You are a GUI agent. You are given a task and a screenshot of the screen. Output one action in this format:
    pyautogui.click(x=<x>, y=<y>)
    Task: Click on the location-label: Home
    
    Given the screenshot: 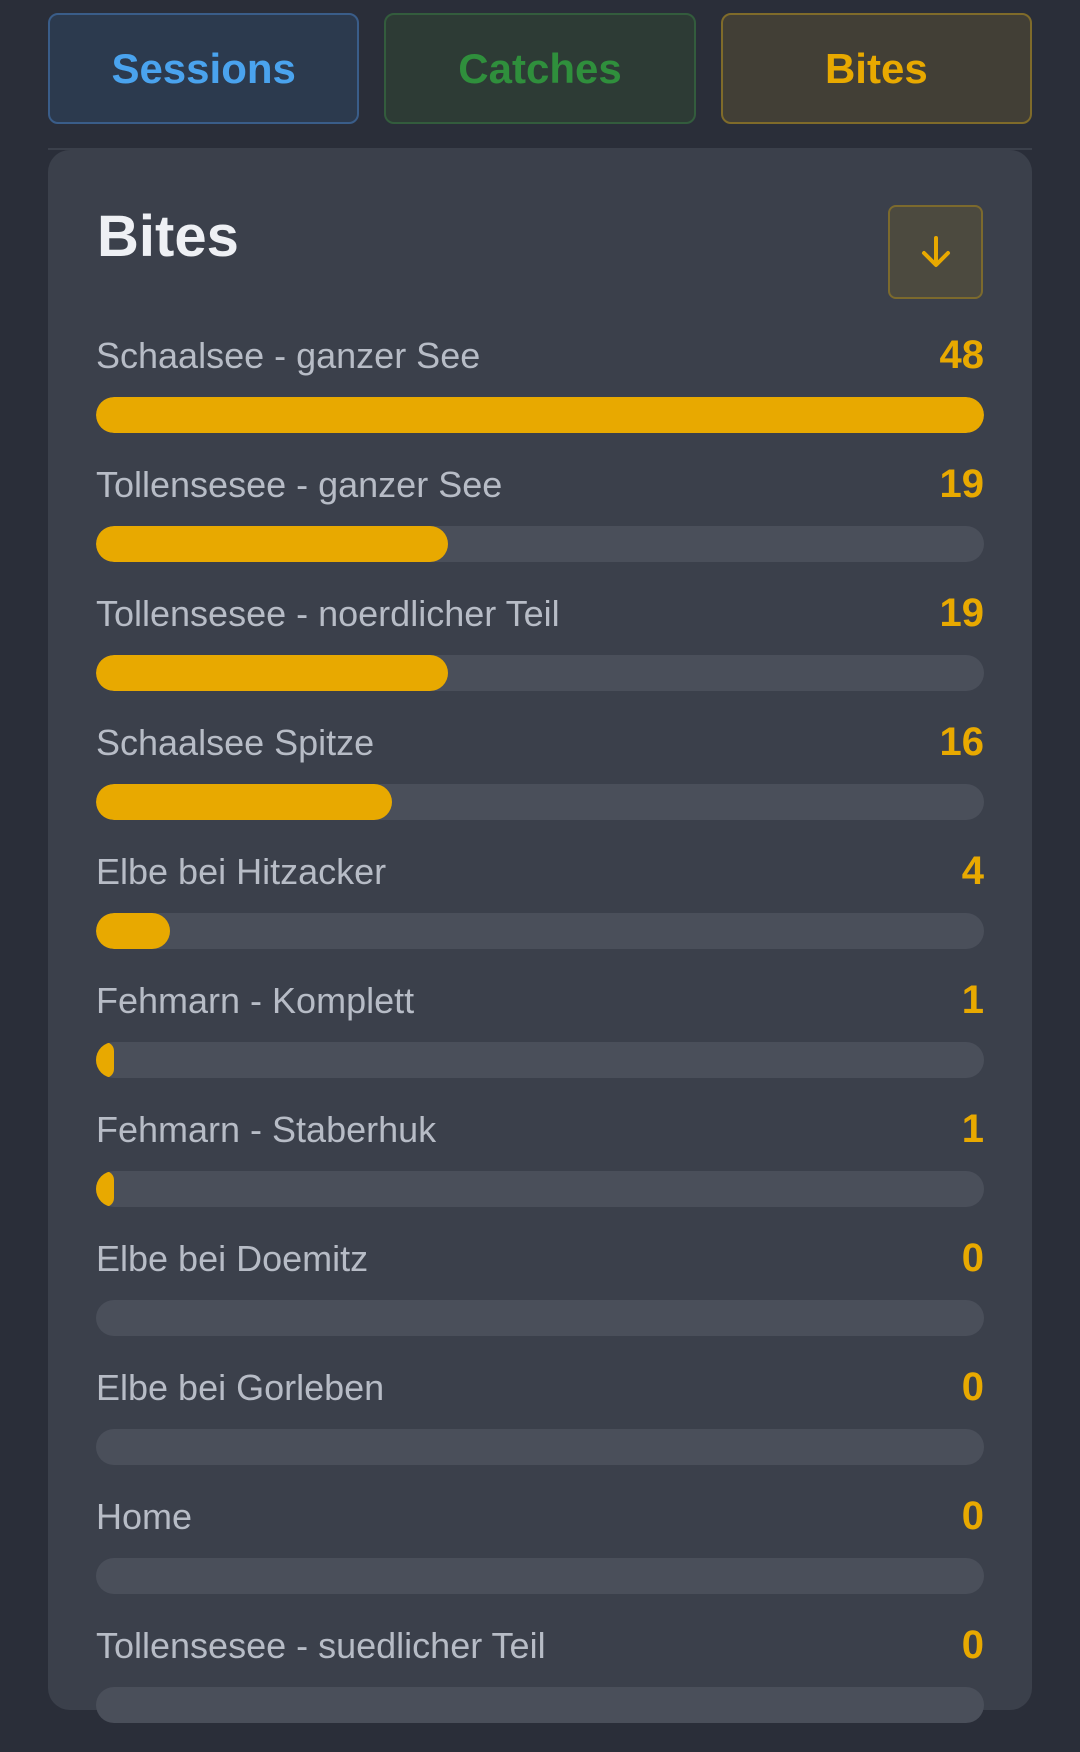 What is the action you would take?
    pyautogui.click(x=144, y=1516)
    